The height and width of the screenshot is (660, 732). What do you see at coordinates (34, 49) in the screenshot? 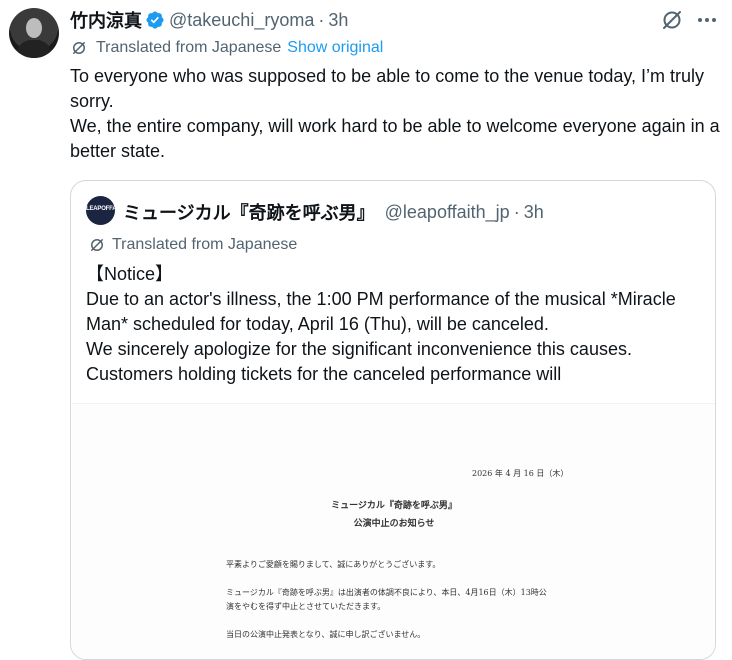
I see `avatar-body` at bounding box center [34, 49].